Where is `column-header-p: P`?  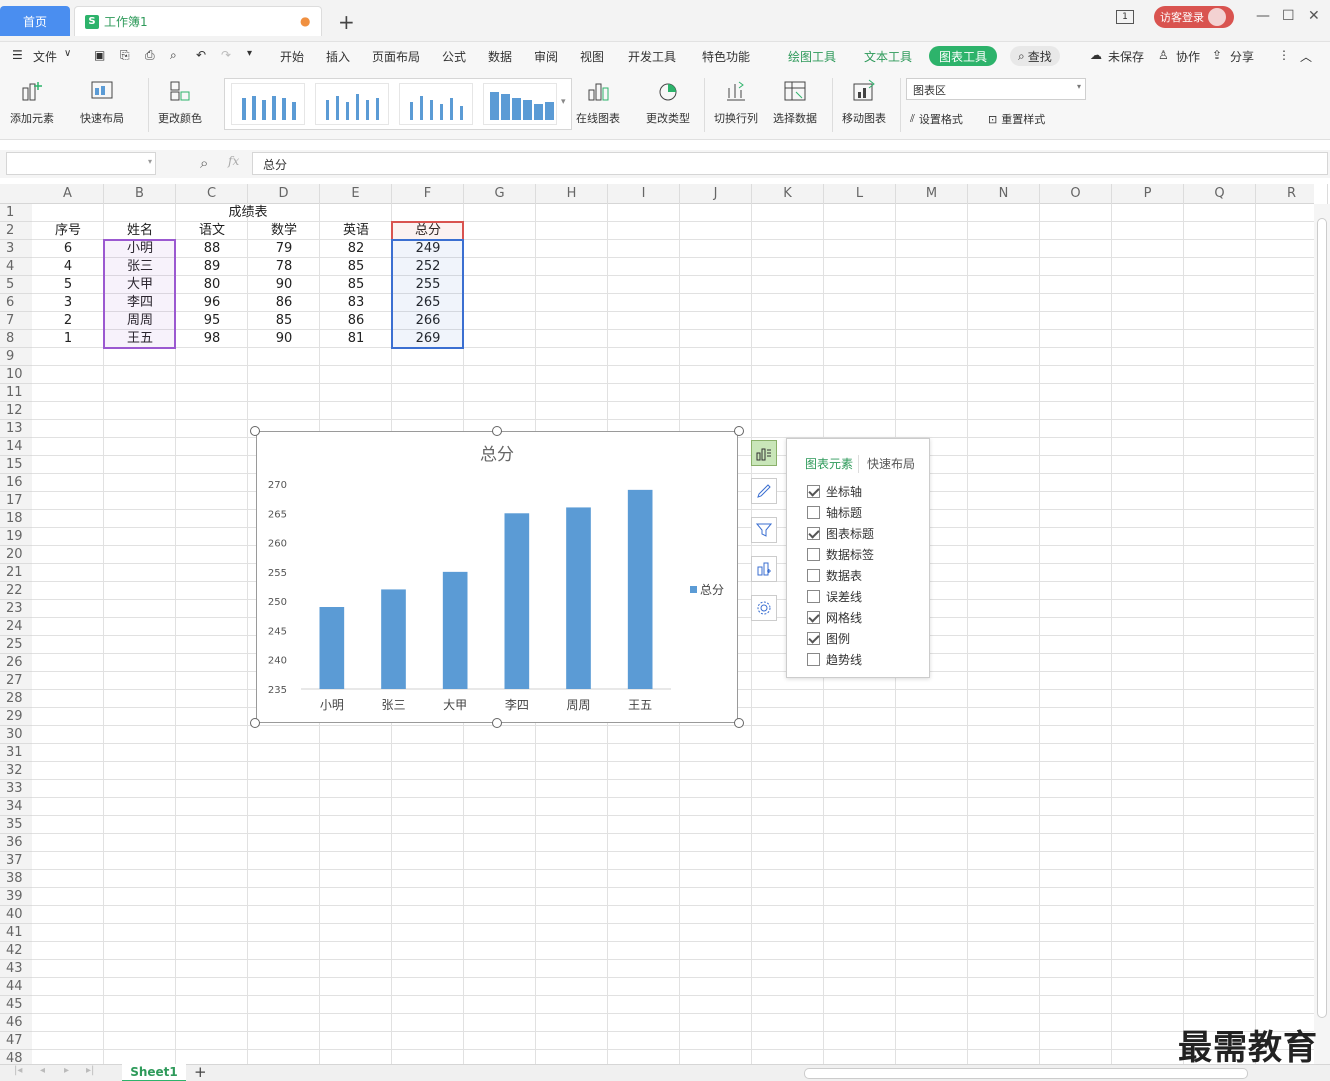
column-header-p: P is located at coordinates (1148, 194).